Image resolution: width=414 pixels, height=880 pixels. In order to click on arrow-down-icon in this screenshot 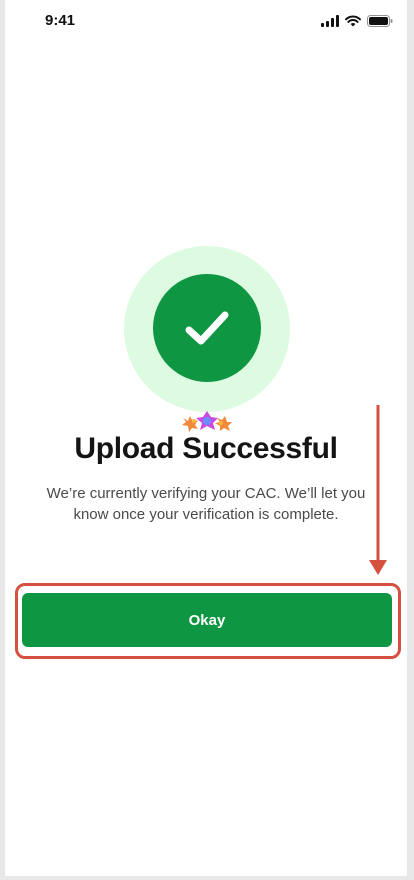, I will do `click(378, 490)`.